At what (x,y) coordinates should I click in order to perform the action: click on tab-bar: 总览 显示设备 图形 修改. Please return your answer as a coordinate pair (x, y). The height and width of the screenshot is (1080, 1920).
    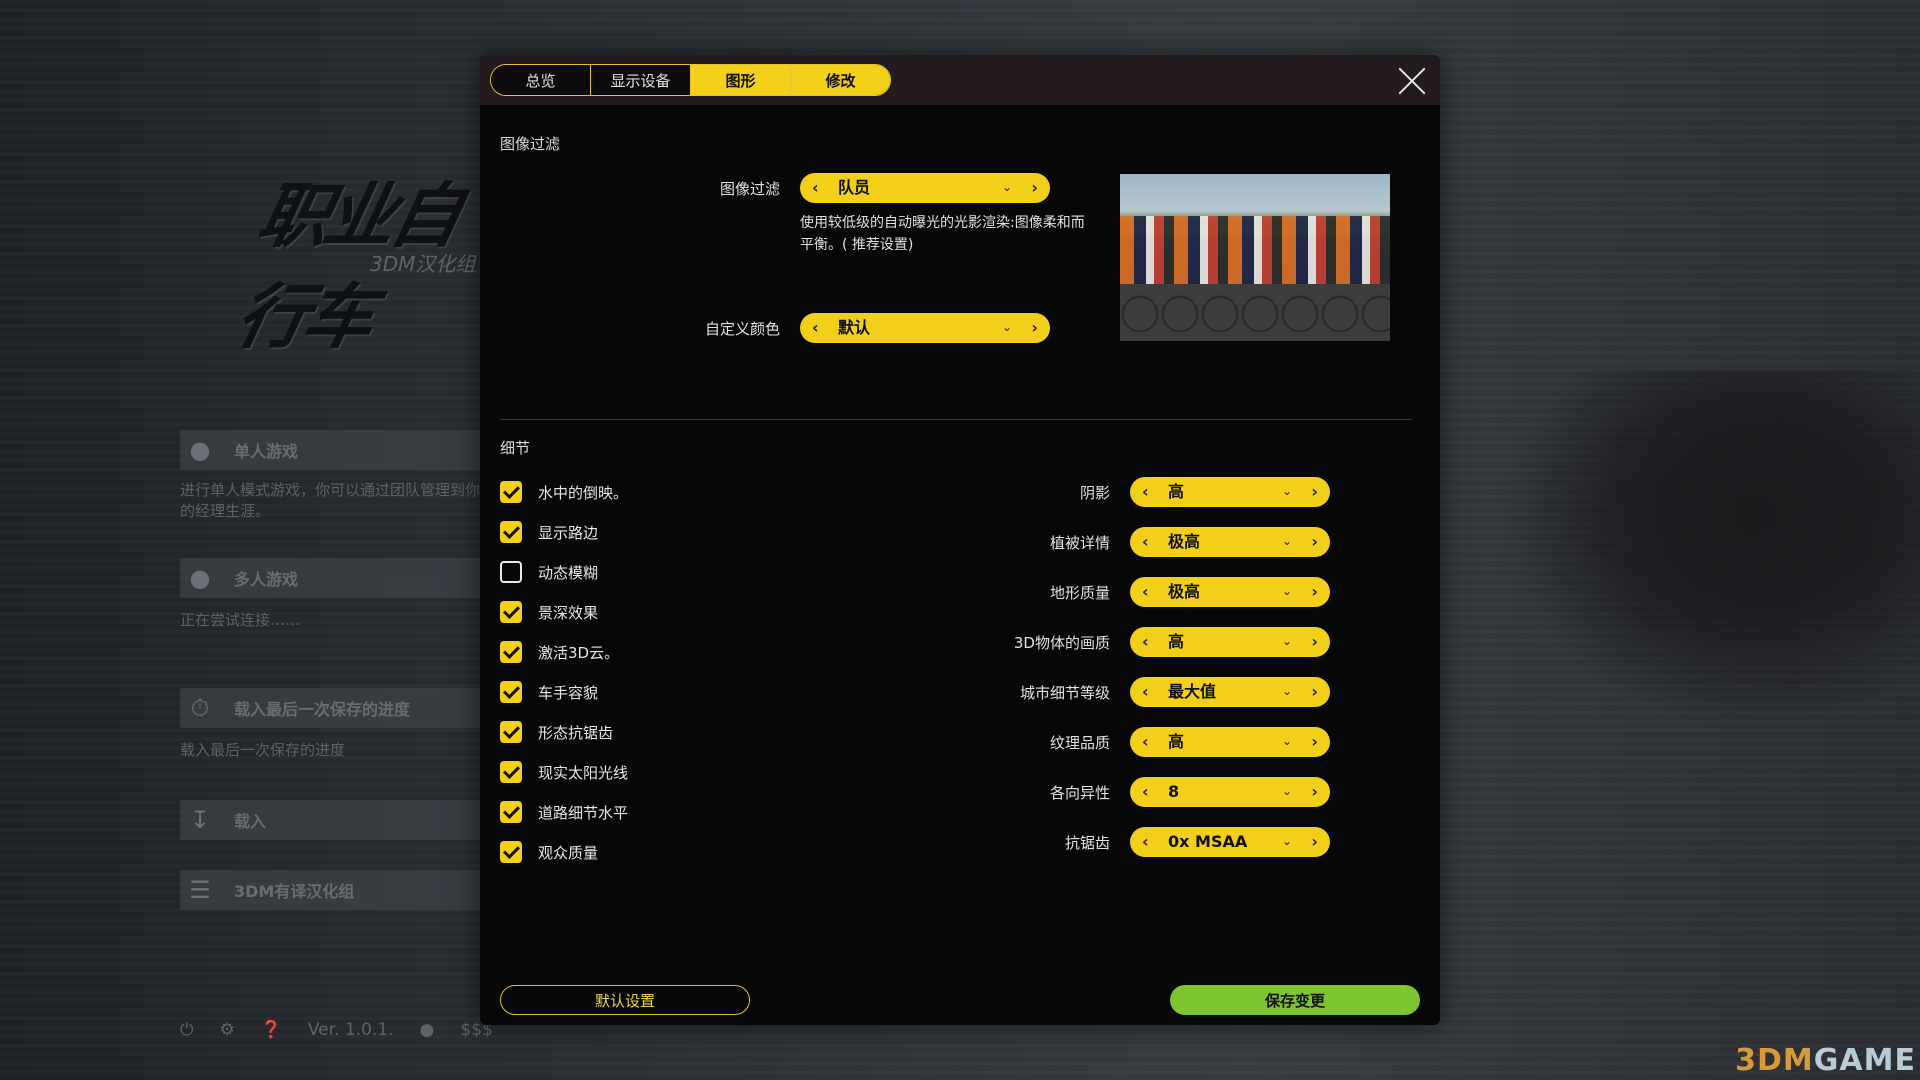
    Looking at the image, I should click on (690, 80).